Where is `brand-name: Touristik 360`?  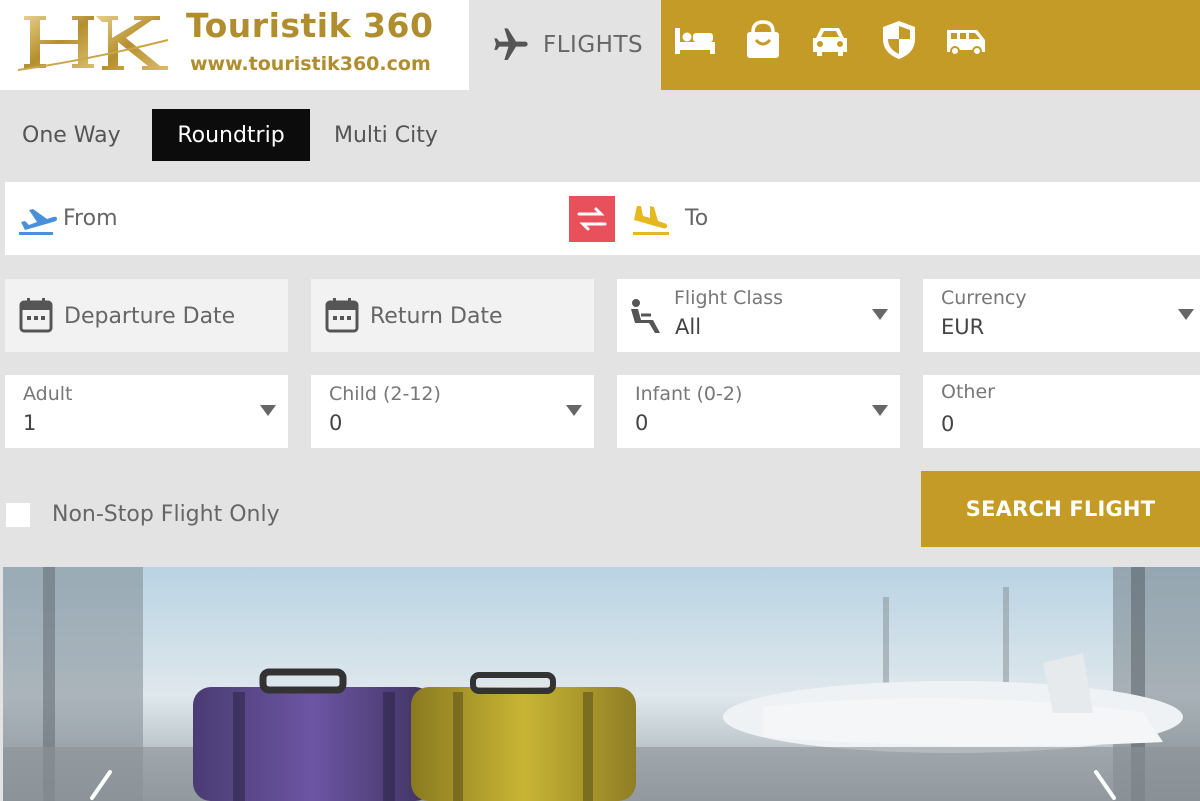 brand-name: Touristik 360 is located at coordinates (310, 25).